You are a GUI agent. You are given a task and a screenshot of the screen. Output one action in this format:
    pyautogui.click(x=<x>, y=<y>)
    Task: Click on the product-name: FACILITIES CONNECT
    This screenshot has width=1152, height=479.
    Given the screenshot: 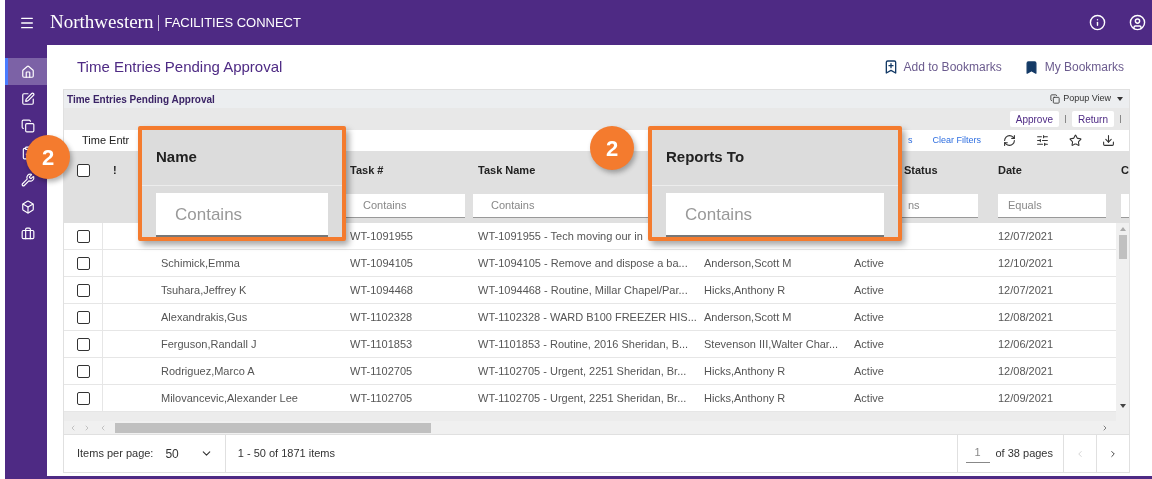 What is the action you would take?
    pyautogui.click(x=232, y=22)
    